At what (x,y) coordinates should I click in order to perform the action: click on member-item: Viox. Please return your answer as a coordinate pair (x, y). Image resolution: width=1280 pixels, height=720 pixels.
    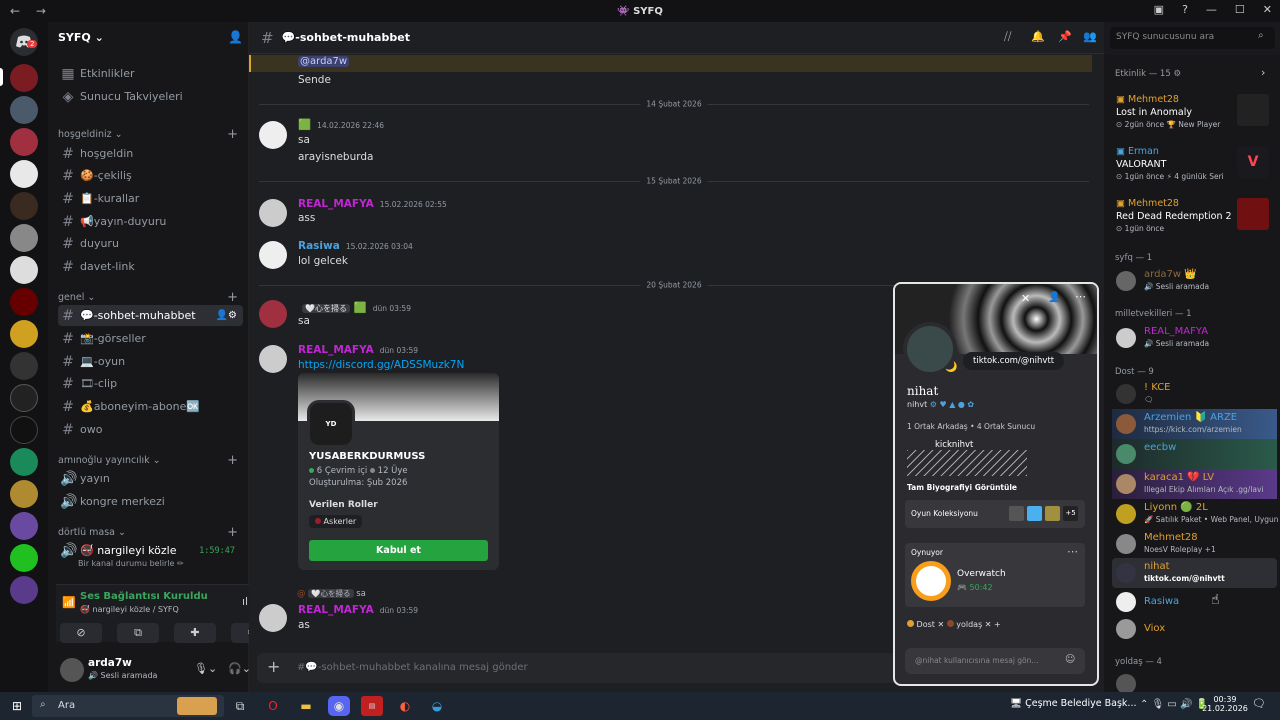
    Looking at the image, I should click on (1194, 629).